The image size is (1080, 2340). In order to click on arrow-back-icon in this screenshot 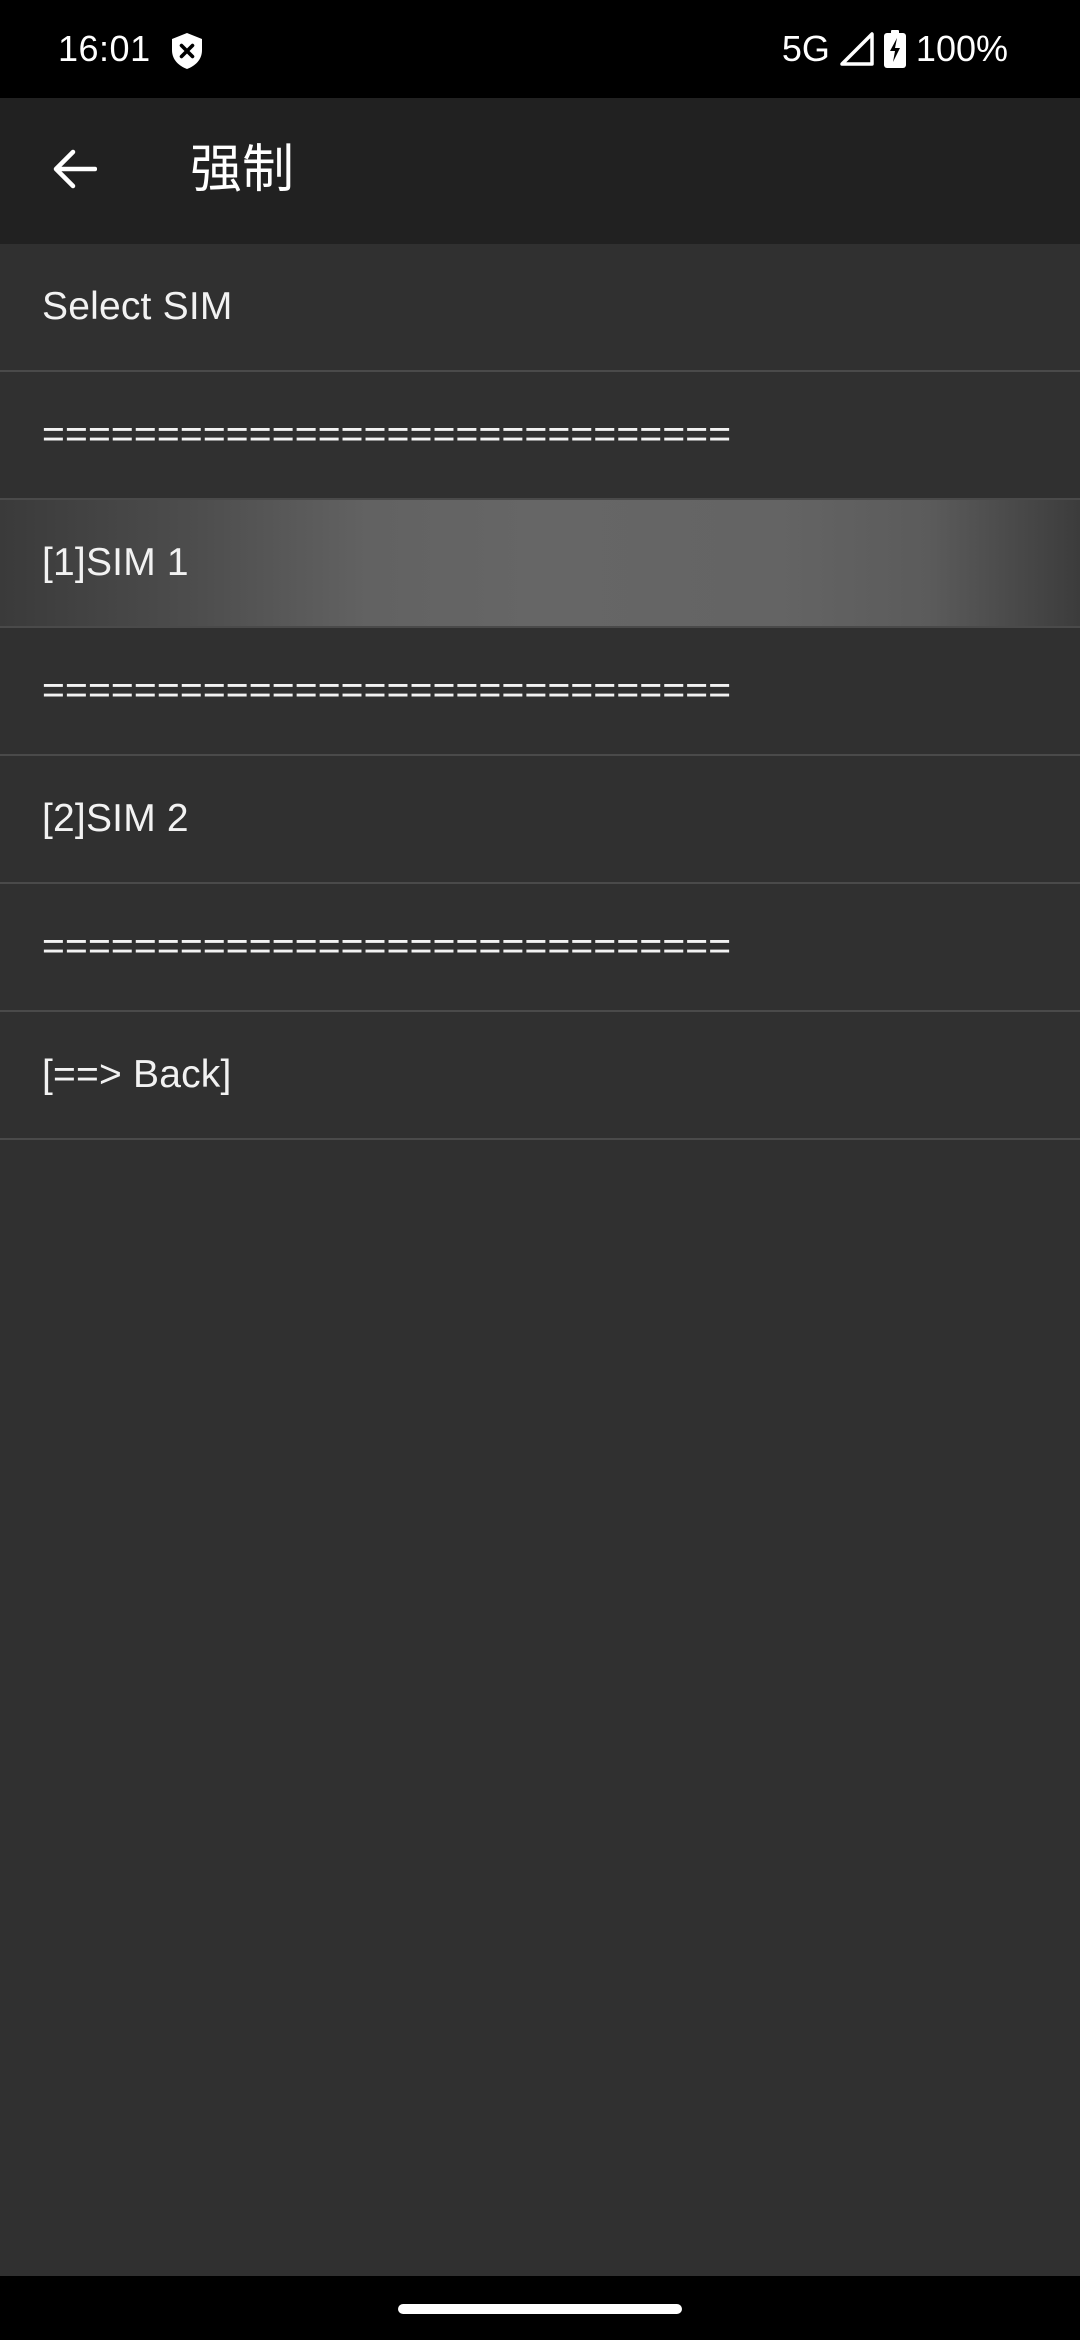, I will do `click(75, 171)`.